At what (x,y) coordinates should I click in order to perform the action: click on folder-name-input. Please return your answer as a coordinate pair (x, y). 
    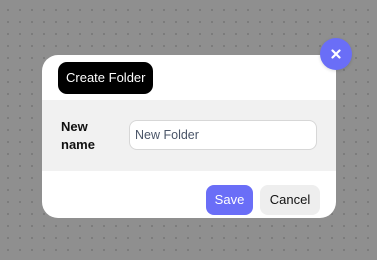
    Looking at the image, I should click on (223, 135).